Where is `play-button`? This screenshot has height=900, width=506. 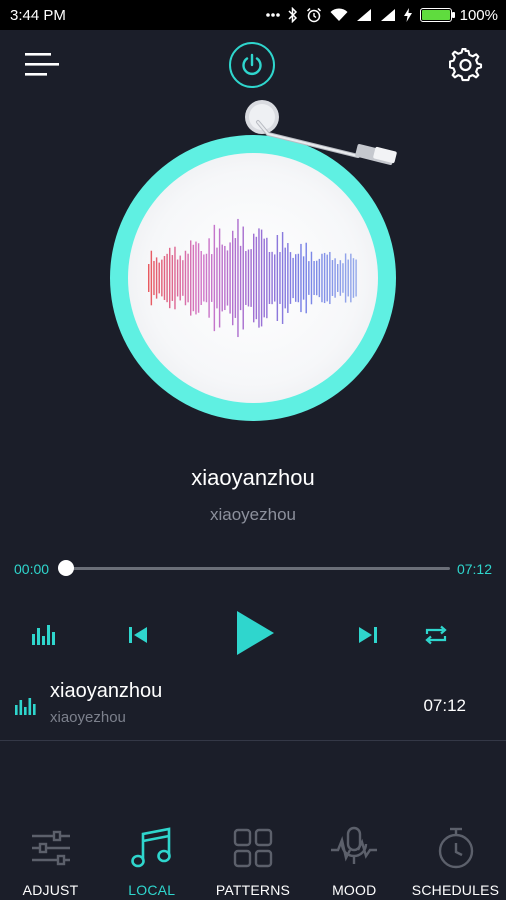
play-button is located at coordinates (254, 633).